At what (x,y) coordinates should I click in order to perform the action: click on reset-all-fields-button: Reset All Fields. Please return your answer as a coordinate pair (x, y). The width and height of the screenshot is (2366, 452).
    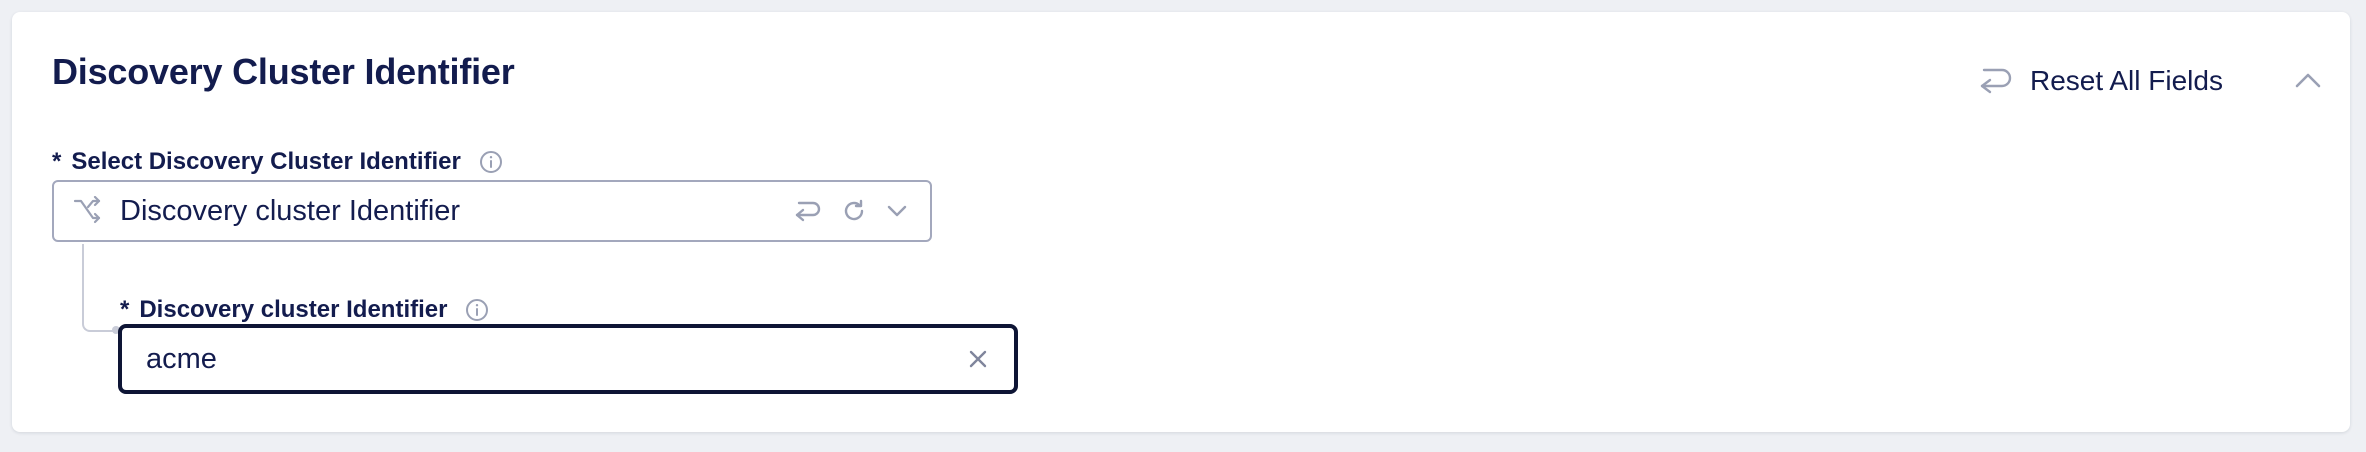
    Looking at the image, I should click on (2100, 81).